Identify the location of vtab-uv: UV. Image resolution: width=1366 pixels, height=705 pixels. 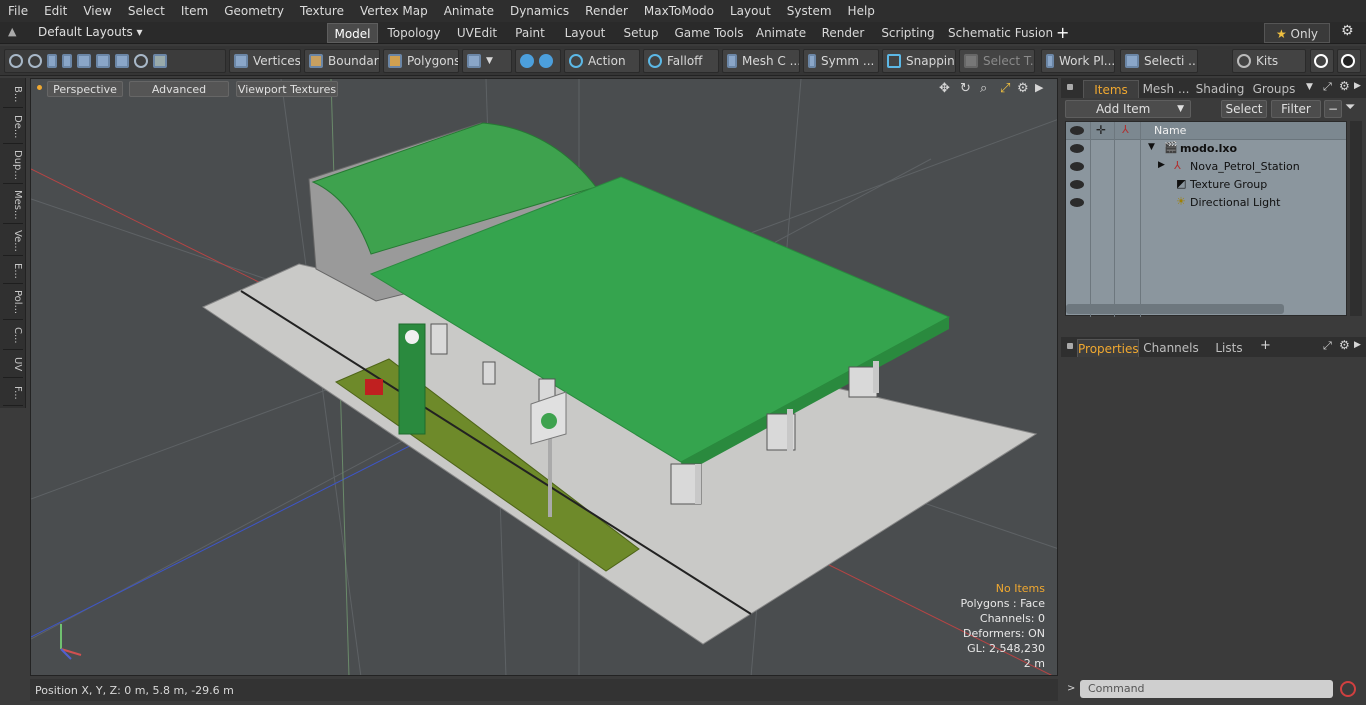
(13, 365).